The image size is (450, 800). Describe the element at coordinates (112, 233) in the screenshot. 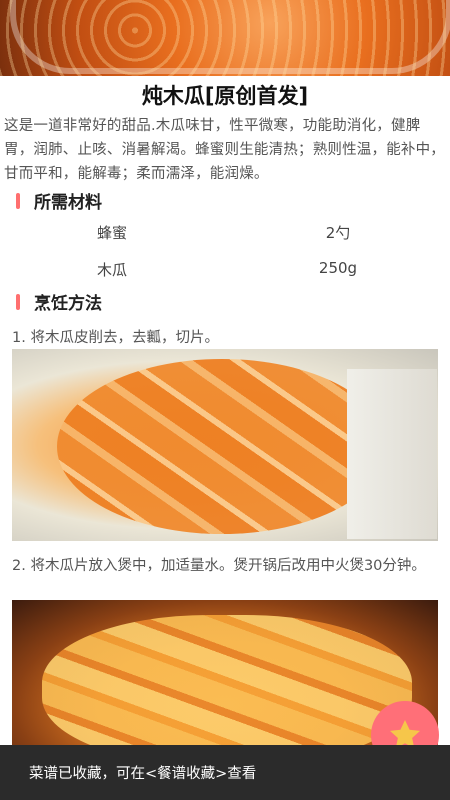

I see `ingredient-name: 蜂蜜` at that location.